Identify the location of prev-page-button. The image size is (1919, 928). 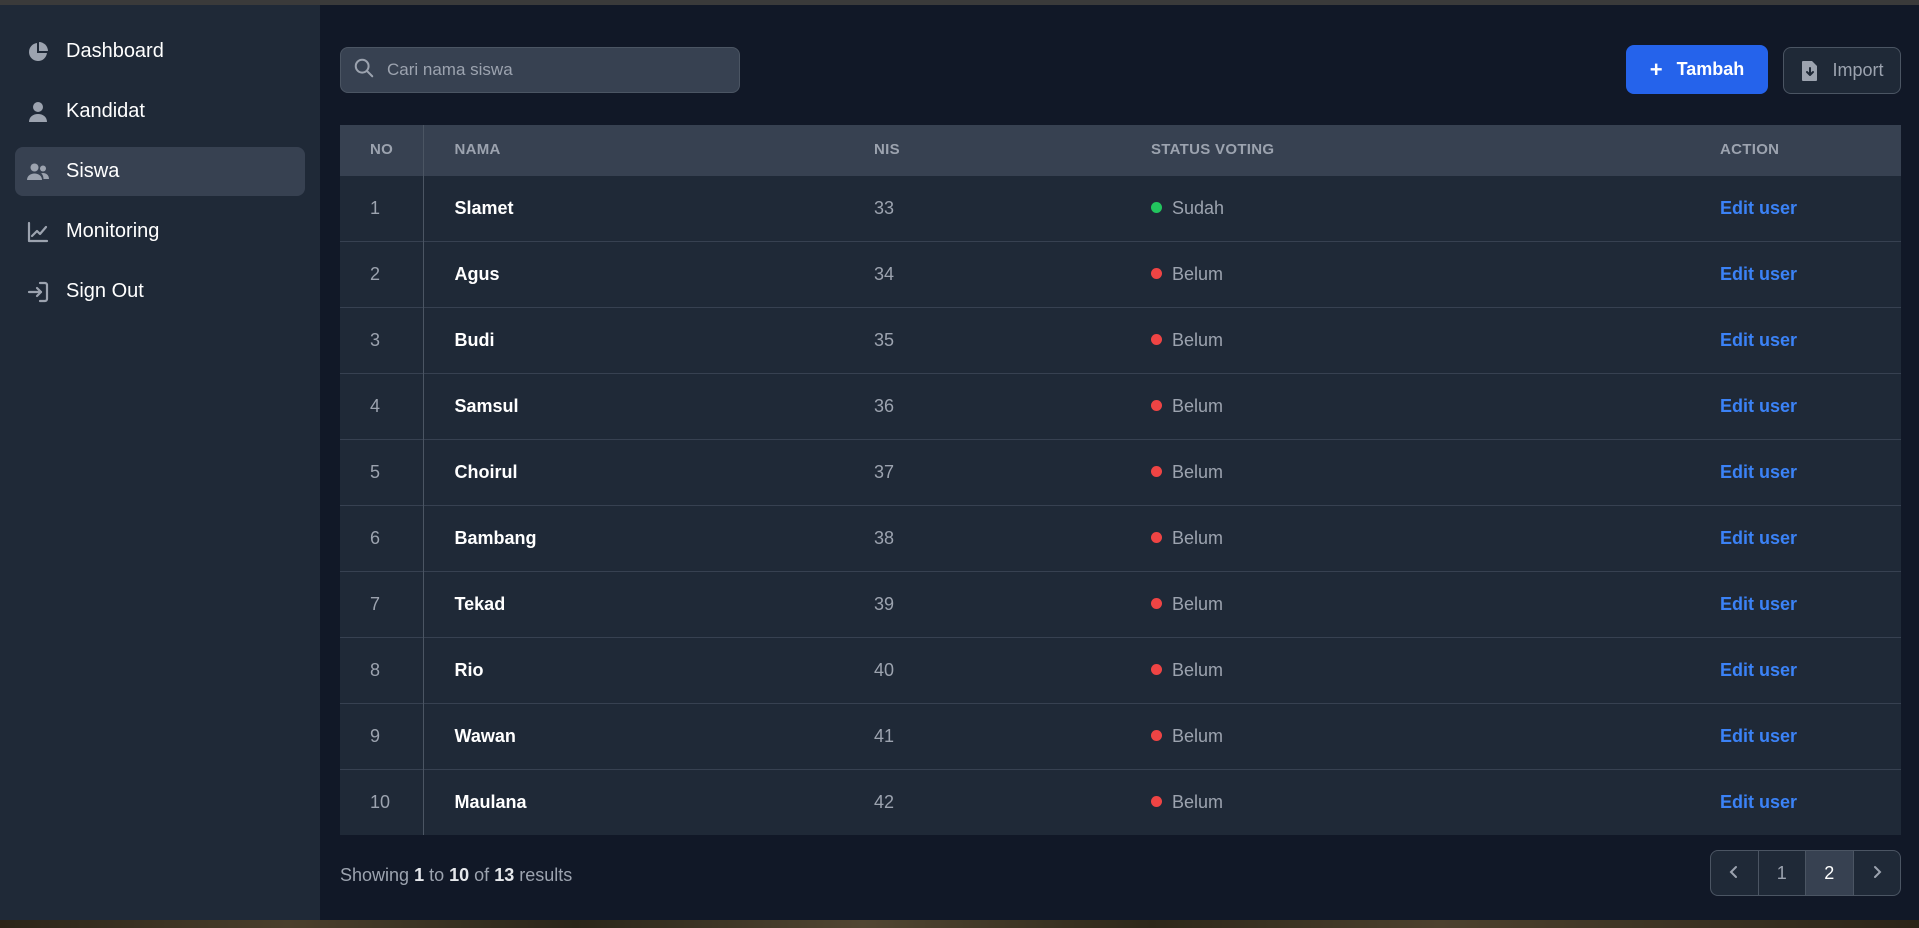
(1735, 873).